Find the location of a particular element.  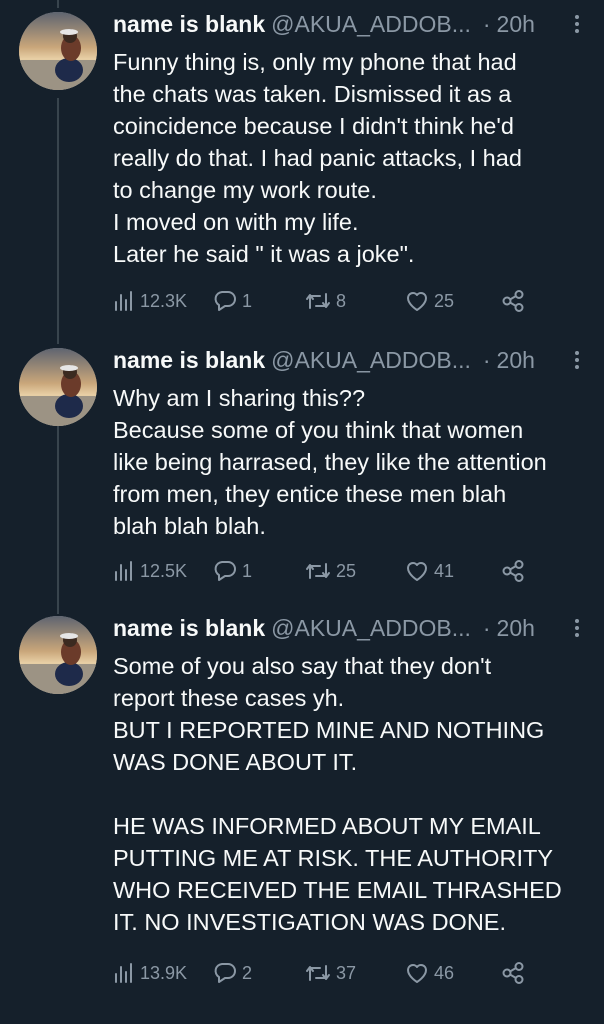

reply-count: 2 is located at coordinates (247, 972).